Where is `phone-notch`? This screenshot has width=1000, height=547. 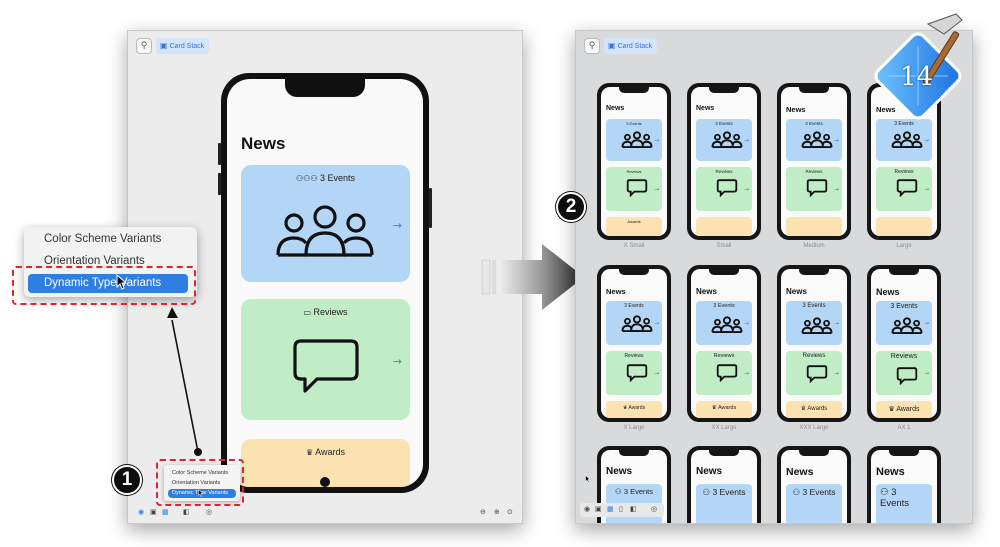 phone-notch is located at coordinates (325, 88).